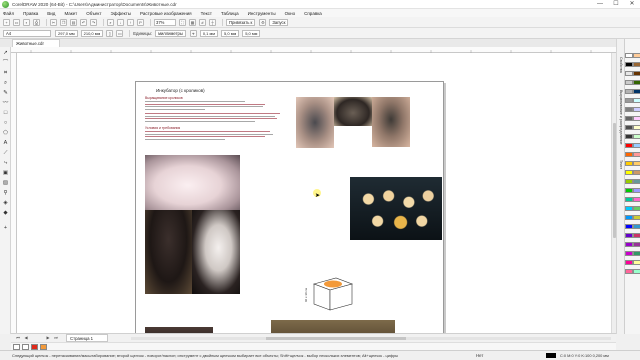  I want to click on document-heading: Инкубатор (с кроликов), so click(180, 90).